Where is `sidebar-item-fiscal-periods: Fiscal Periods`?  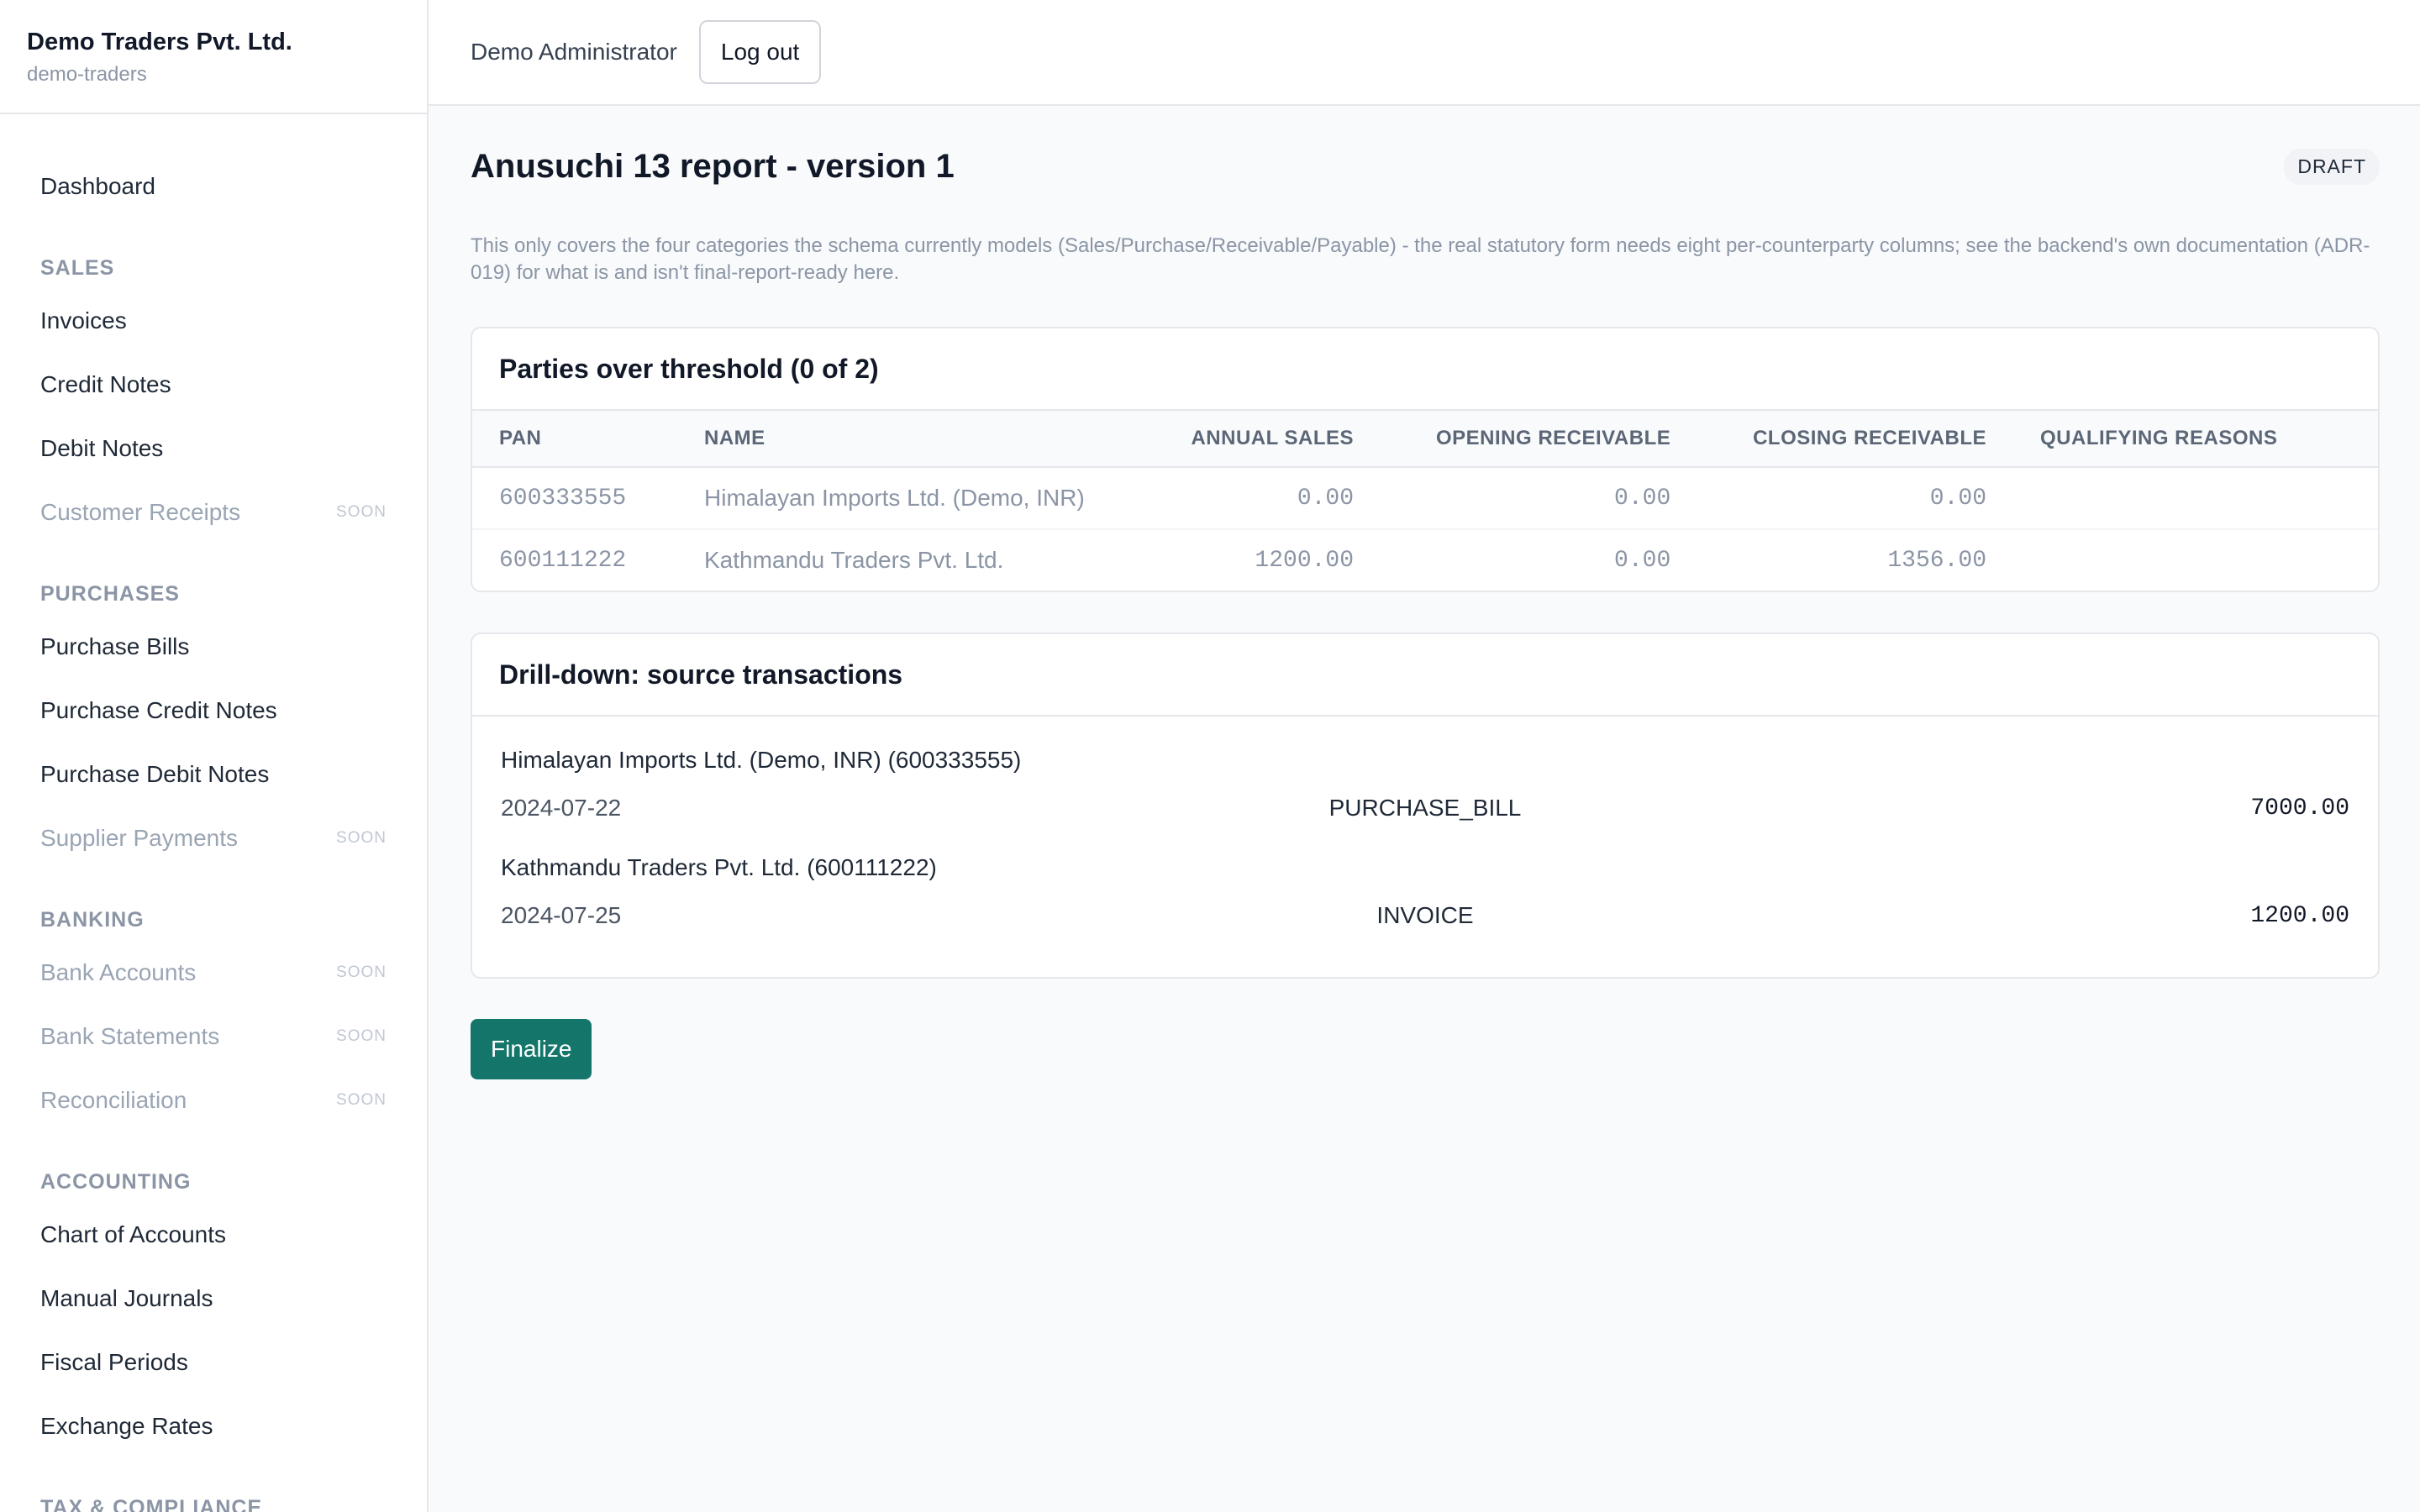 sidebar-item-fiscal-periods: Fiscal Periods is located at coordinates (214, 1362).